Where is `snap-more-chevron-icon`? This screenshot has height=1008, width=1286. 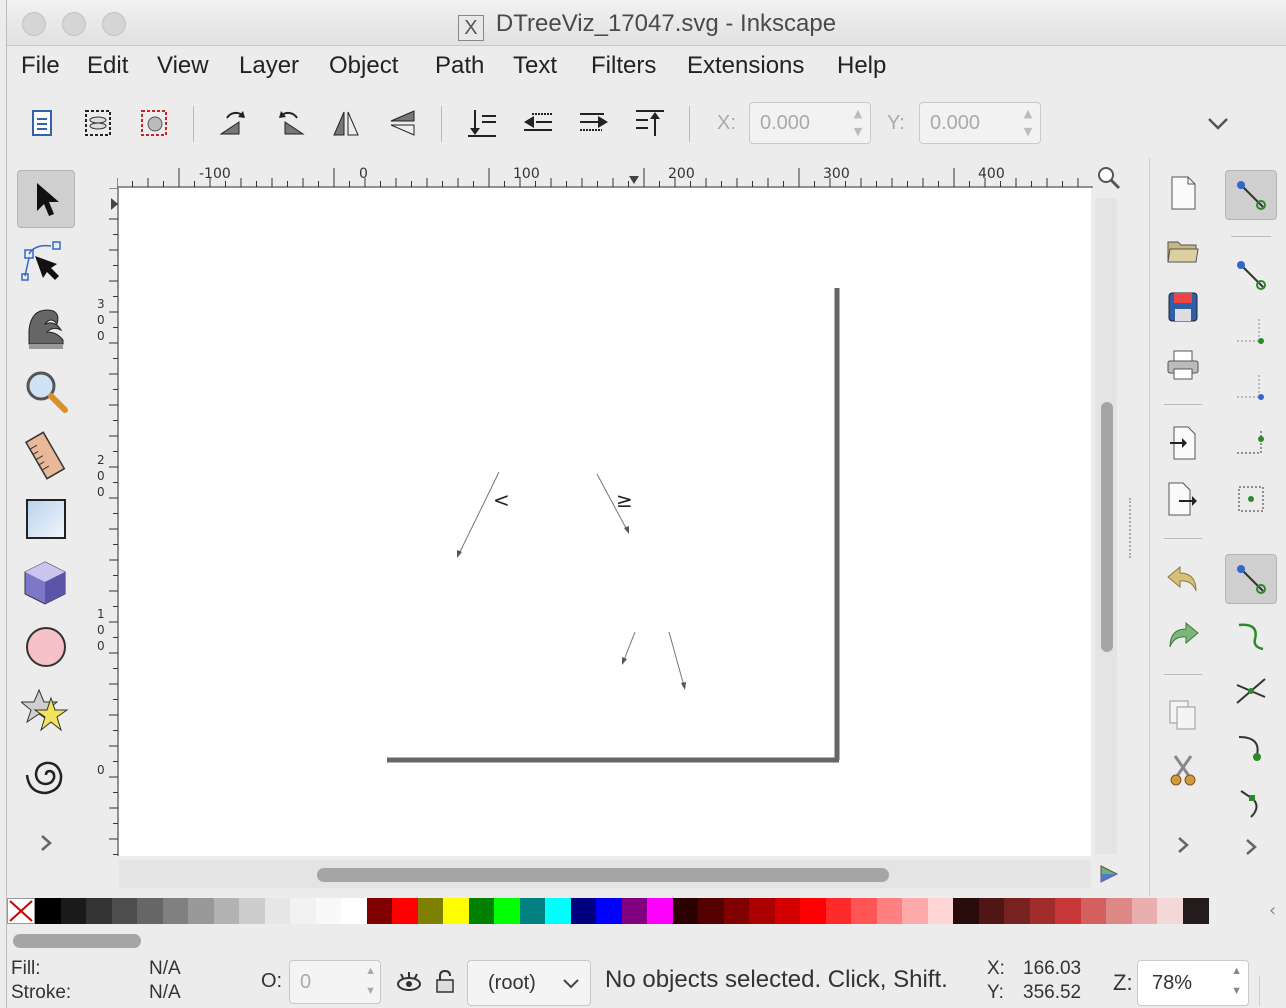 snap-more-chevron-icon is located at coordinates (1251, 847).